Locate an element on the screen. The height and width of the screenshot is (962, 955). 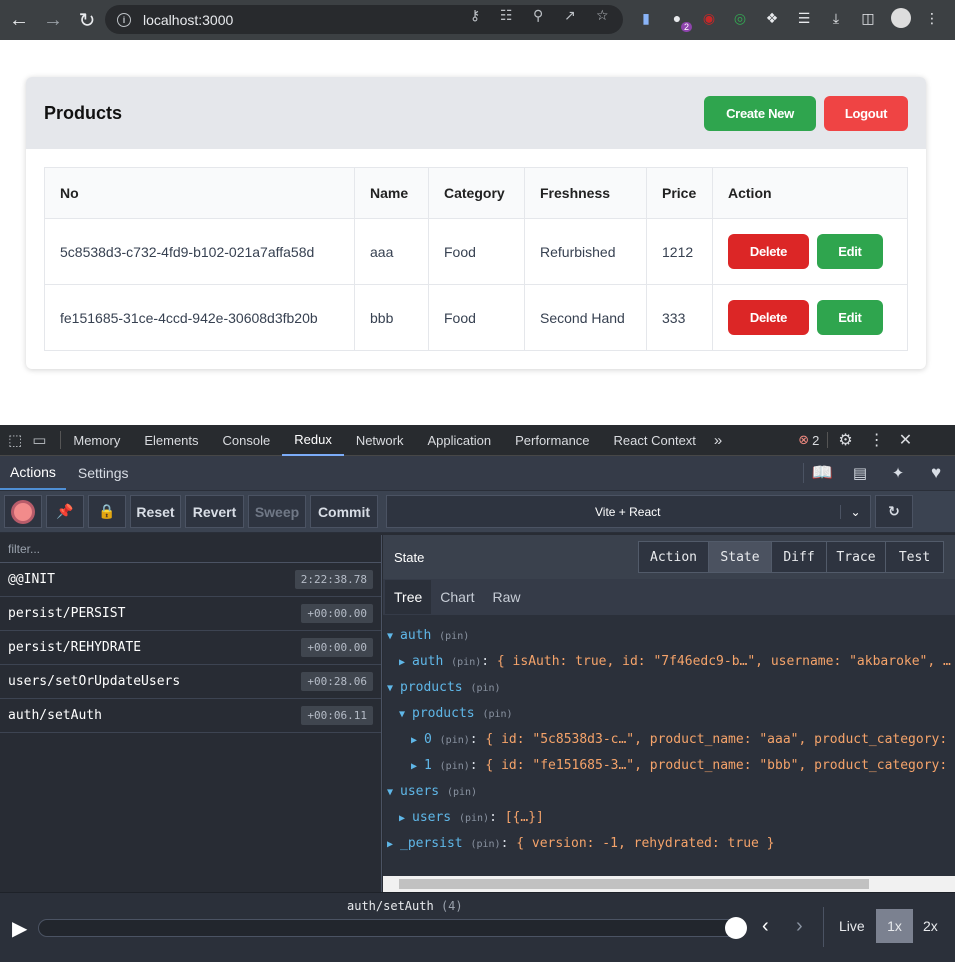
revert-button: Revert is located at coordinates (214, 511).